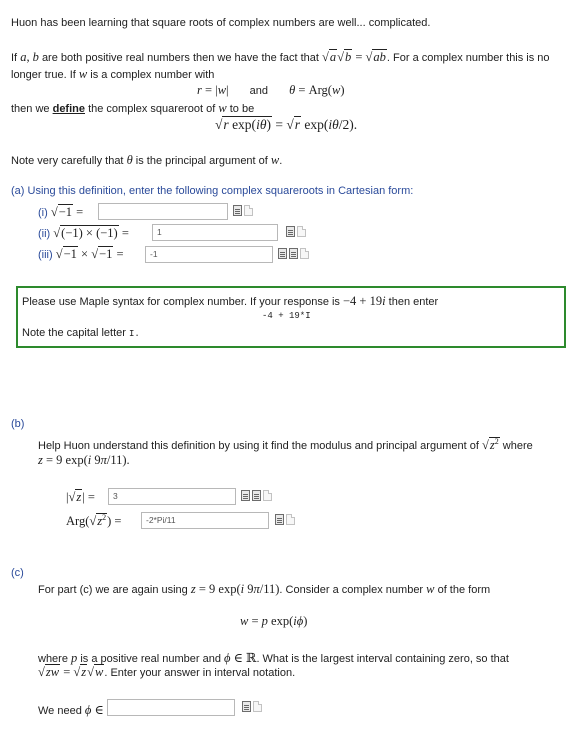 This screenshot has height=730, width=567. Describe the element at coordinates (30, 109) in the screenshot. I see `text: then we` at that location.